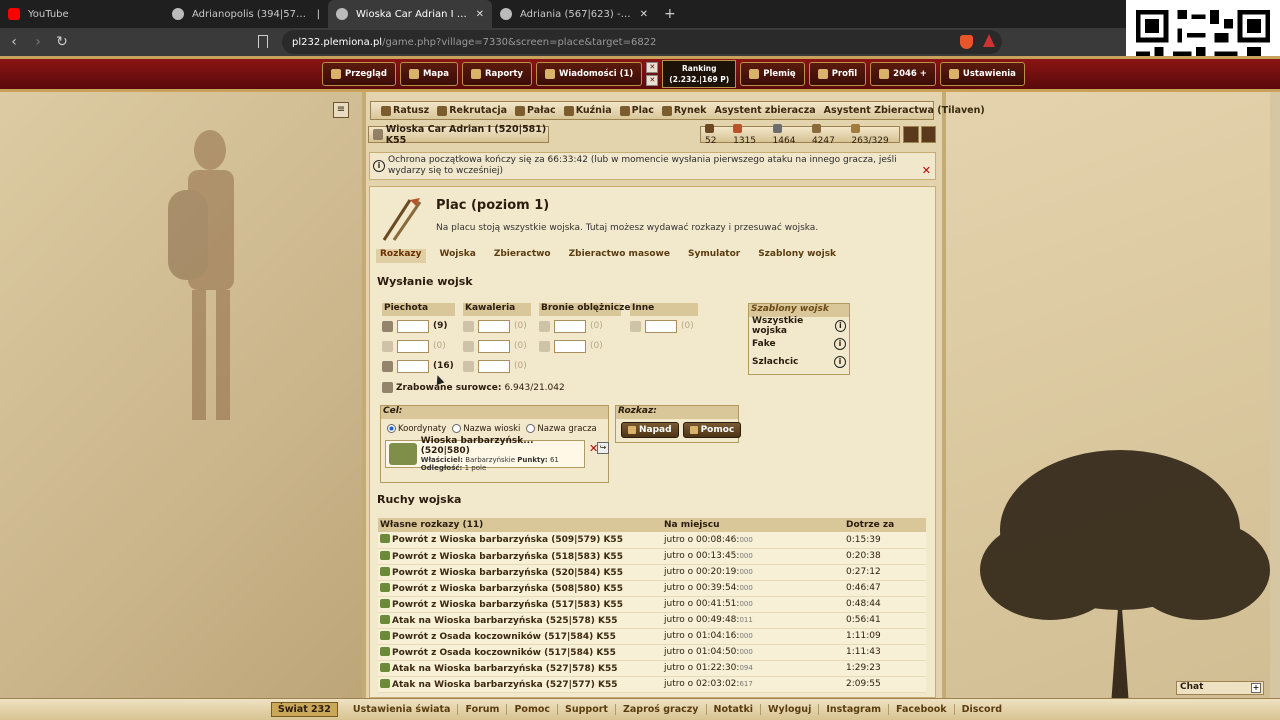 This screenshot has width=1280, height=720. Describe the element at coordinates (410, 14) in the screenshot. I see `tab-wioska-car-adrian: Wioska Car Adrian I (520|581) - ✕` at that location.